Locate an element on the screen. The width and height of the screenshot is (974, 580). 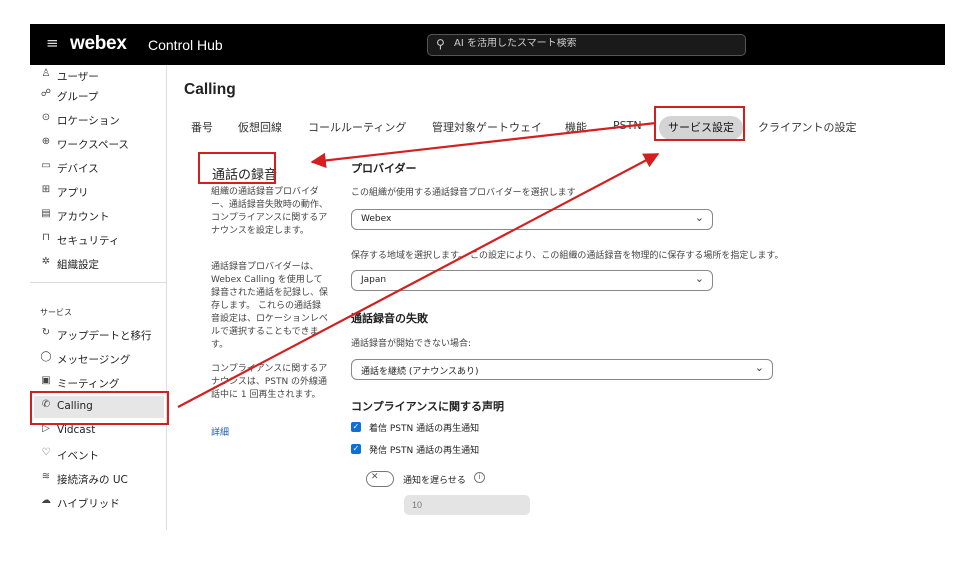
arrow-tab-to-heading is located at coordinates (483, 145).